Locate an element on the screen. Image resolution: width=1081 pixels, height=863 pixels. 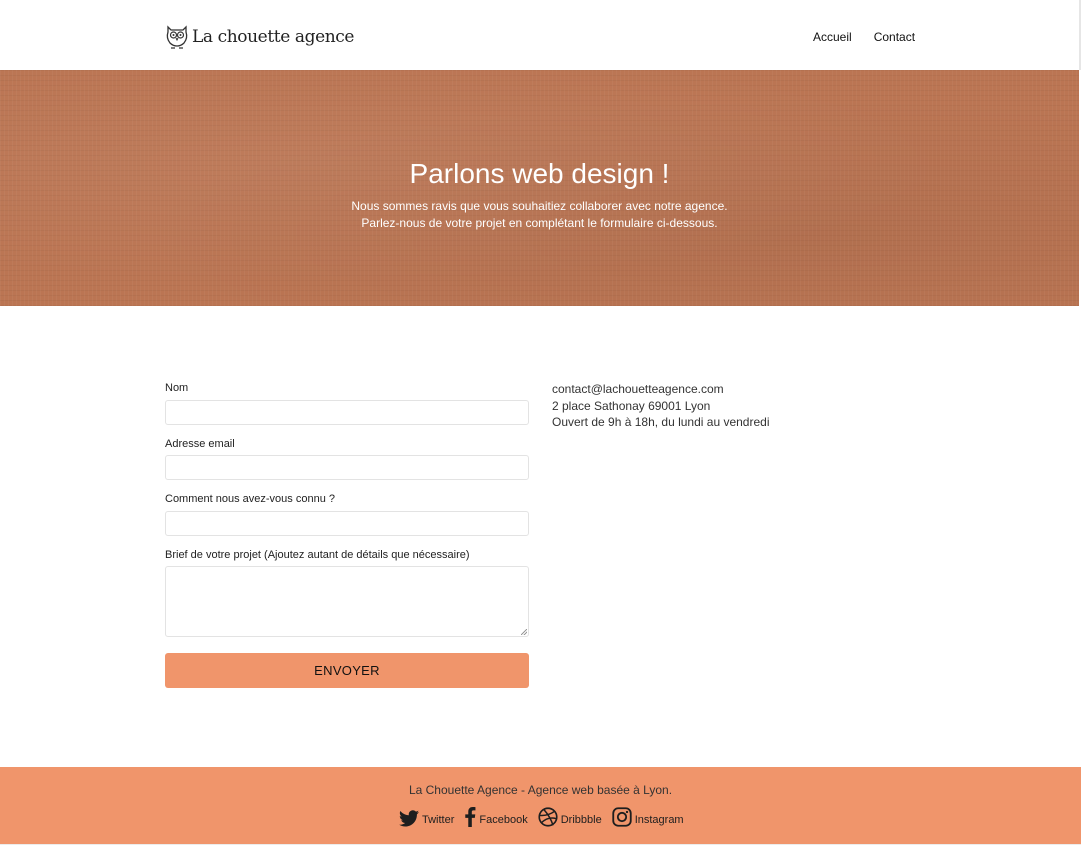
social-link-twitter: Twitter is located at coordinates (426, 818).